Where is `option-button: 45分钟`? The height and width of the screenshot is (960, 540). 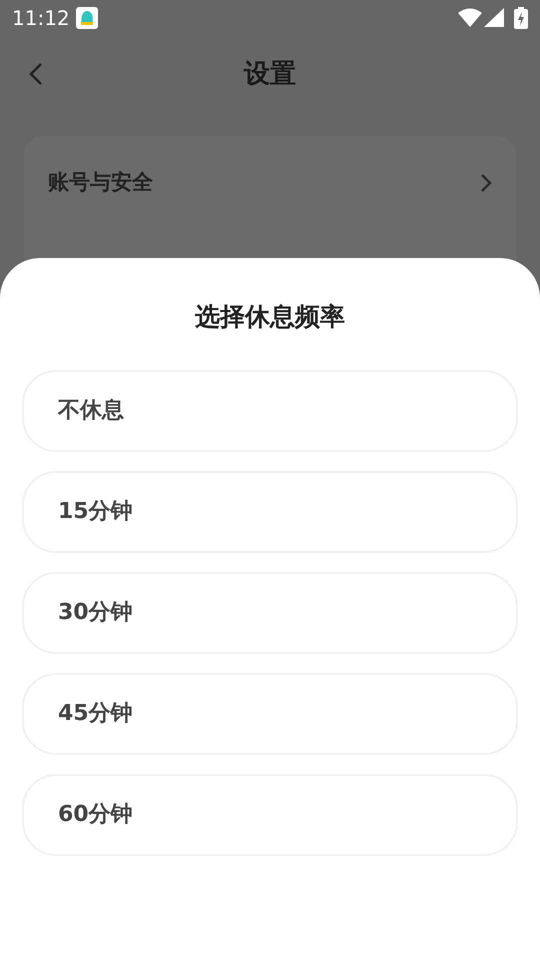
option-button: 45分钟 is located at coordinates (270, 713).